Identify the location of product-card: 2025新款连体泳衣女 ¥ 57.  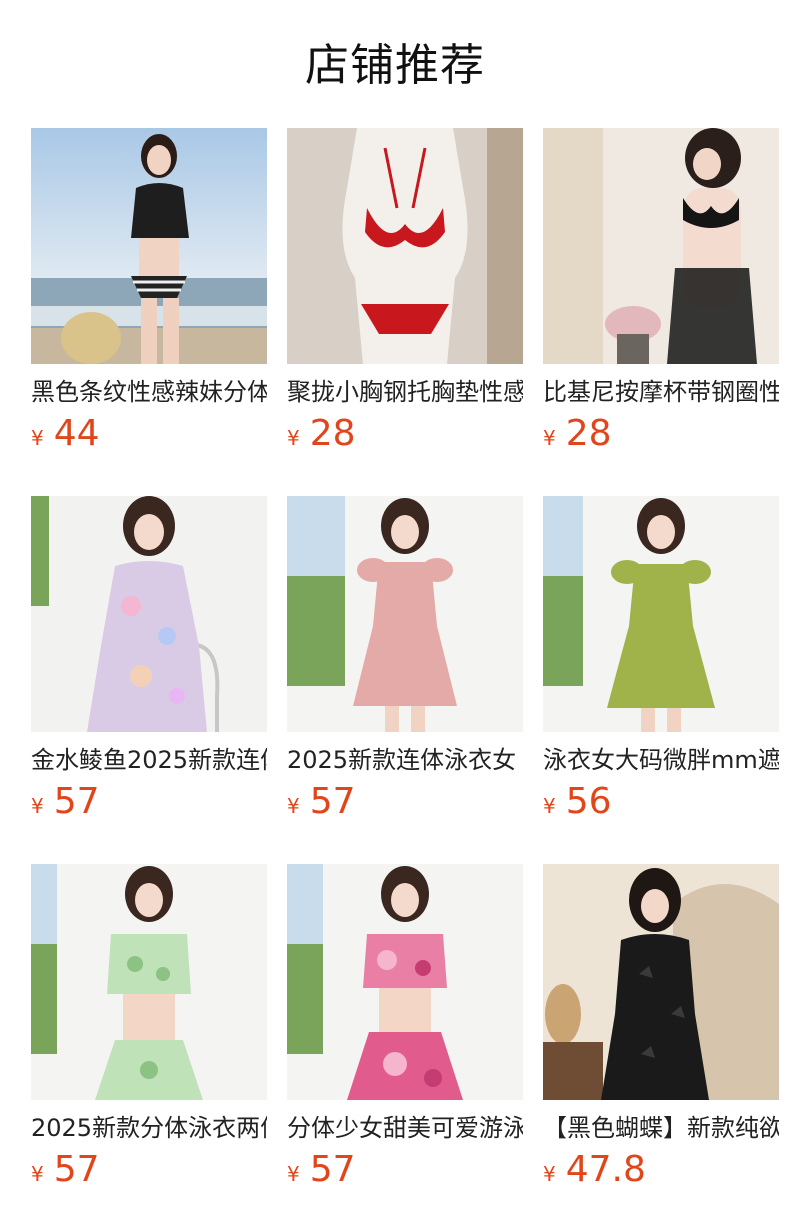
(405, 680).